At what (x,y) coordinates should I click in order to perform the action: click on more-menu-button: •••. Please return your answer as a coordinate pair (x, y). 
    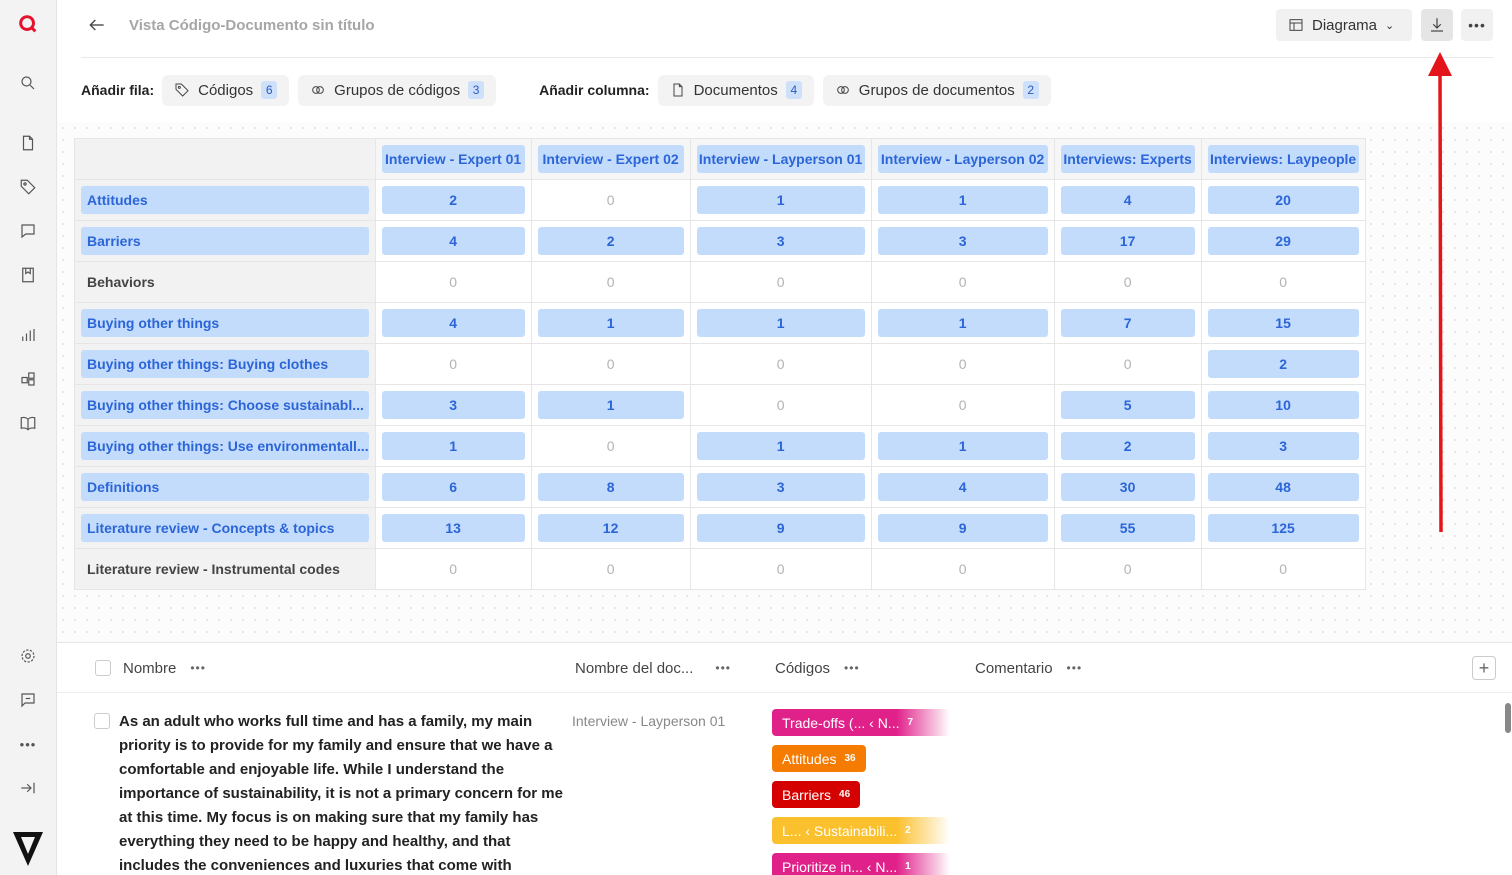
    Looking at the image, I should click on (1477, 25).